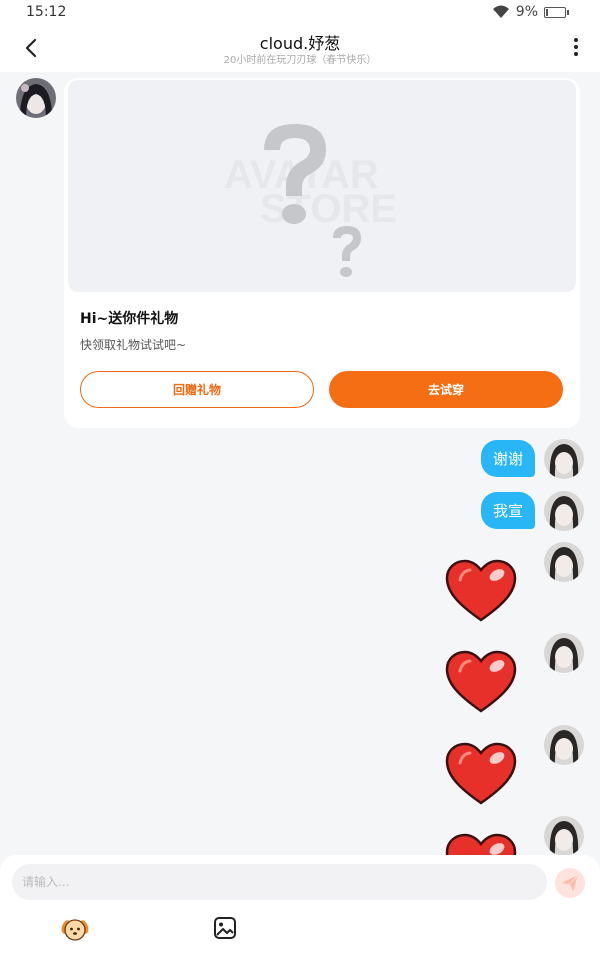 This screenshot has height=960, width=600. I want to click on status-time: 15:12, so click(46, 12).